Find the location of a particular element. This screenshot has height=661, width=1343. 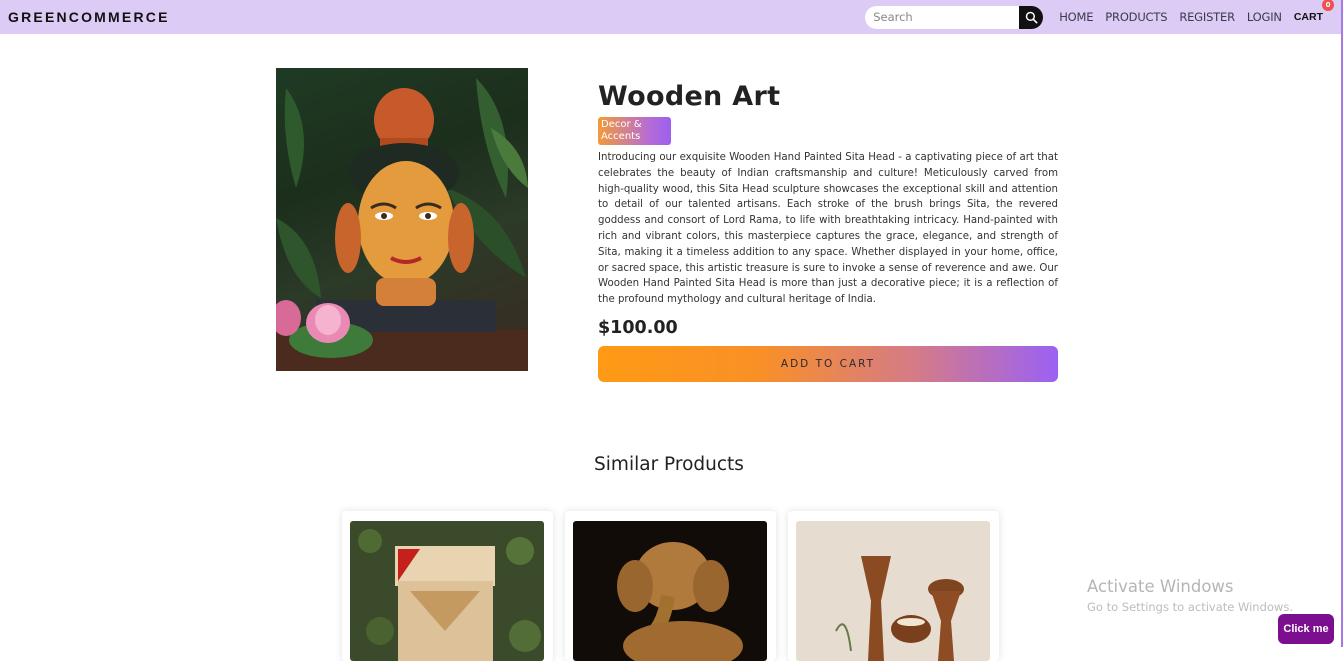

search-icon is located at coordinates (1031, 17).